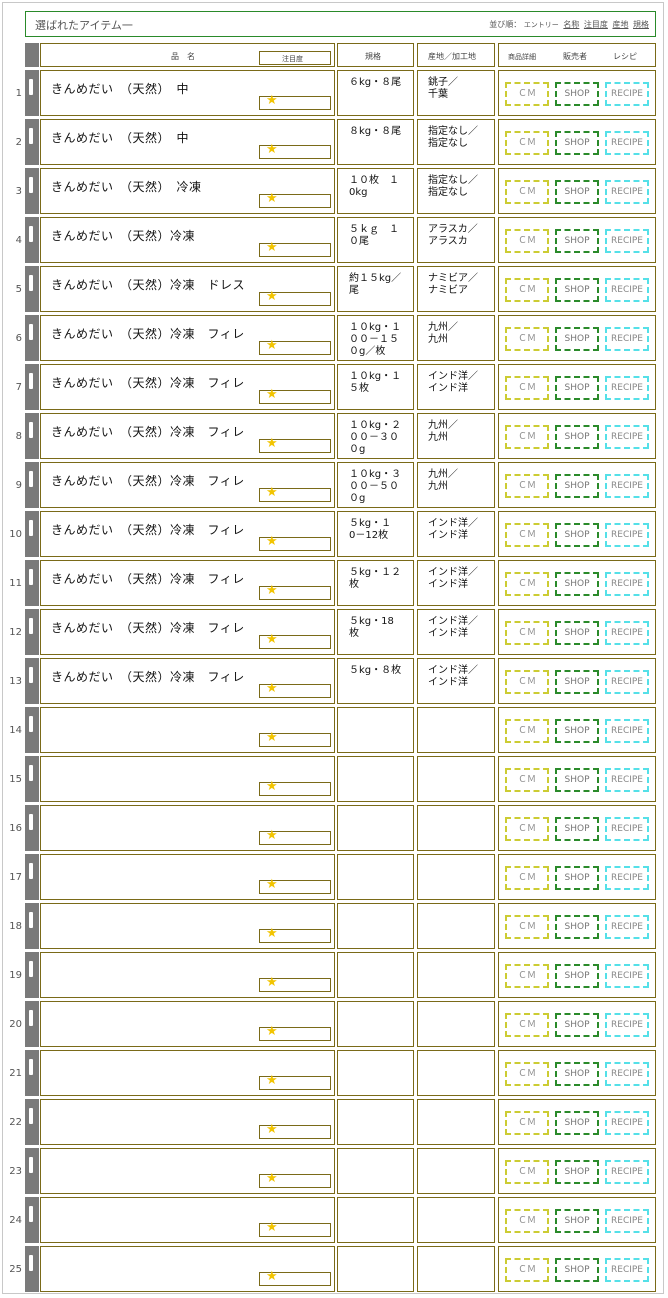  I want to click on sort-by-attention-link: 注目度, so click(596, 24).